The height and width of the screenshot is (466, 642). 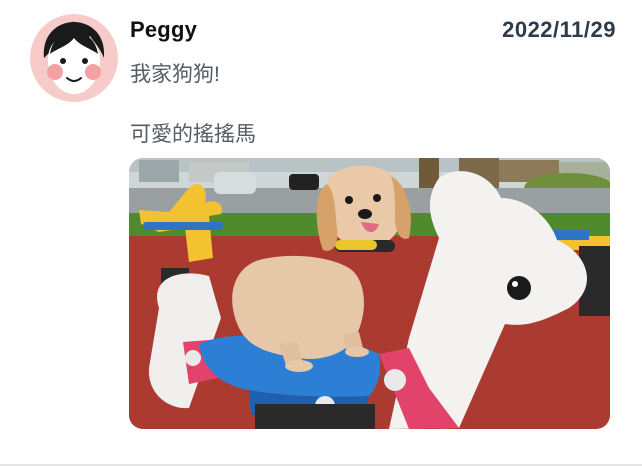 I want to click on post-text-line: 可愛的搖搖馬, so click(x=193, y=134).